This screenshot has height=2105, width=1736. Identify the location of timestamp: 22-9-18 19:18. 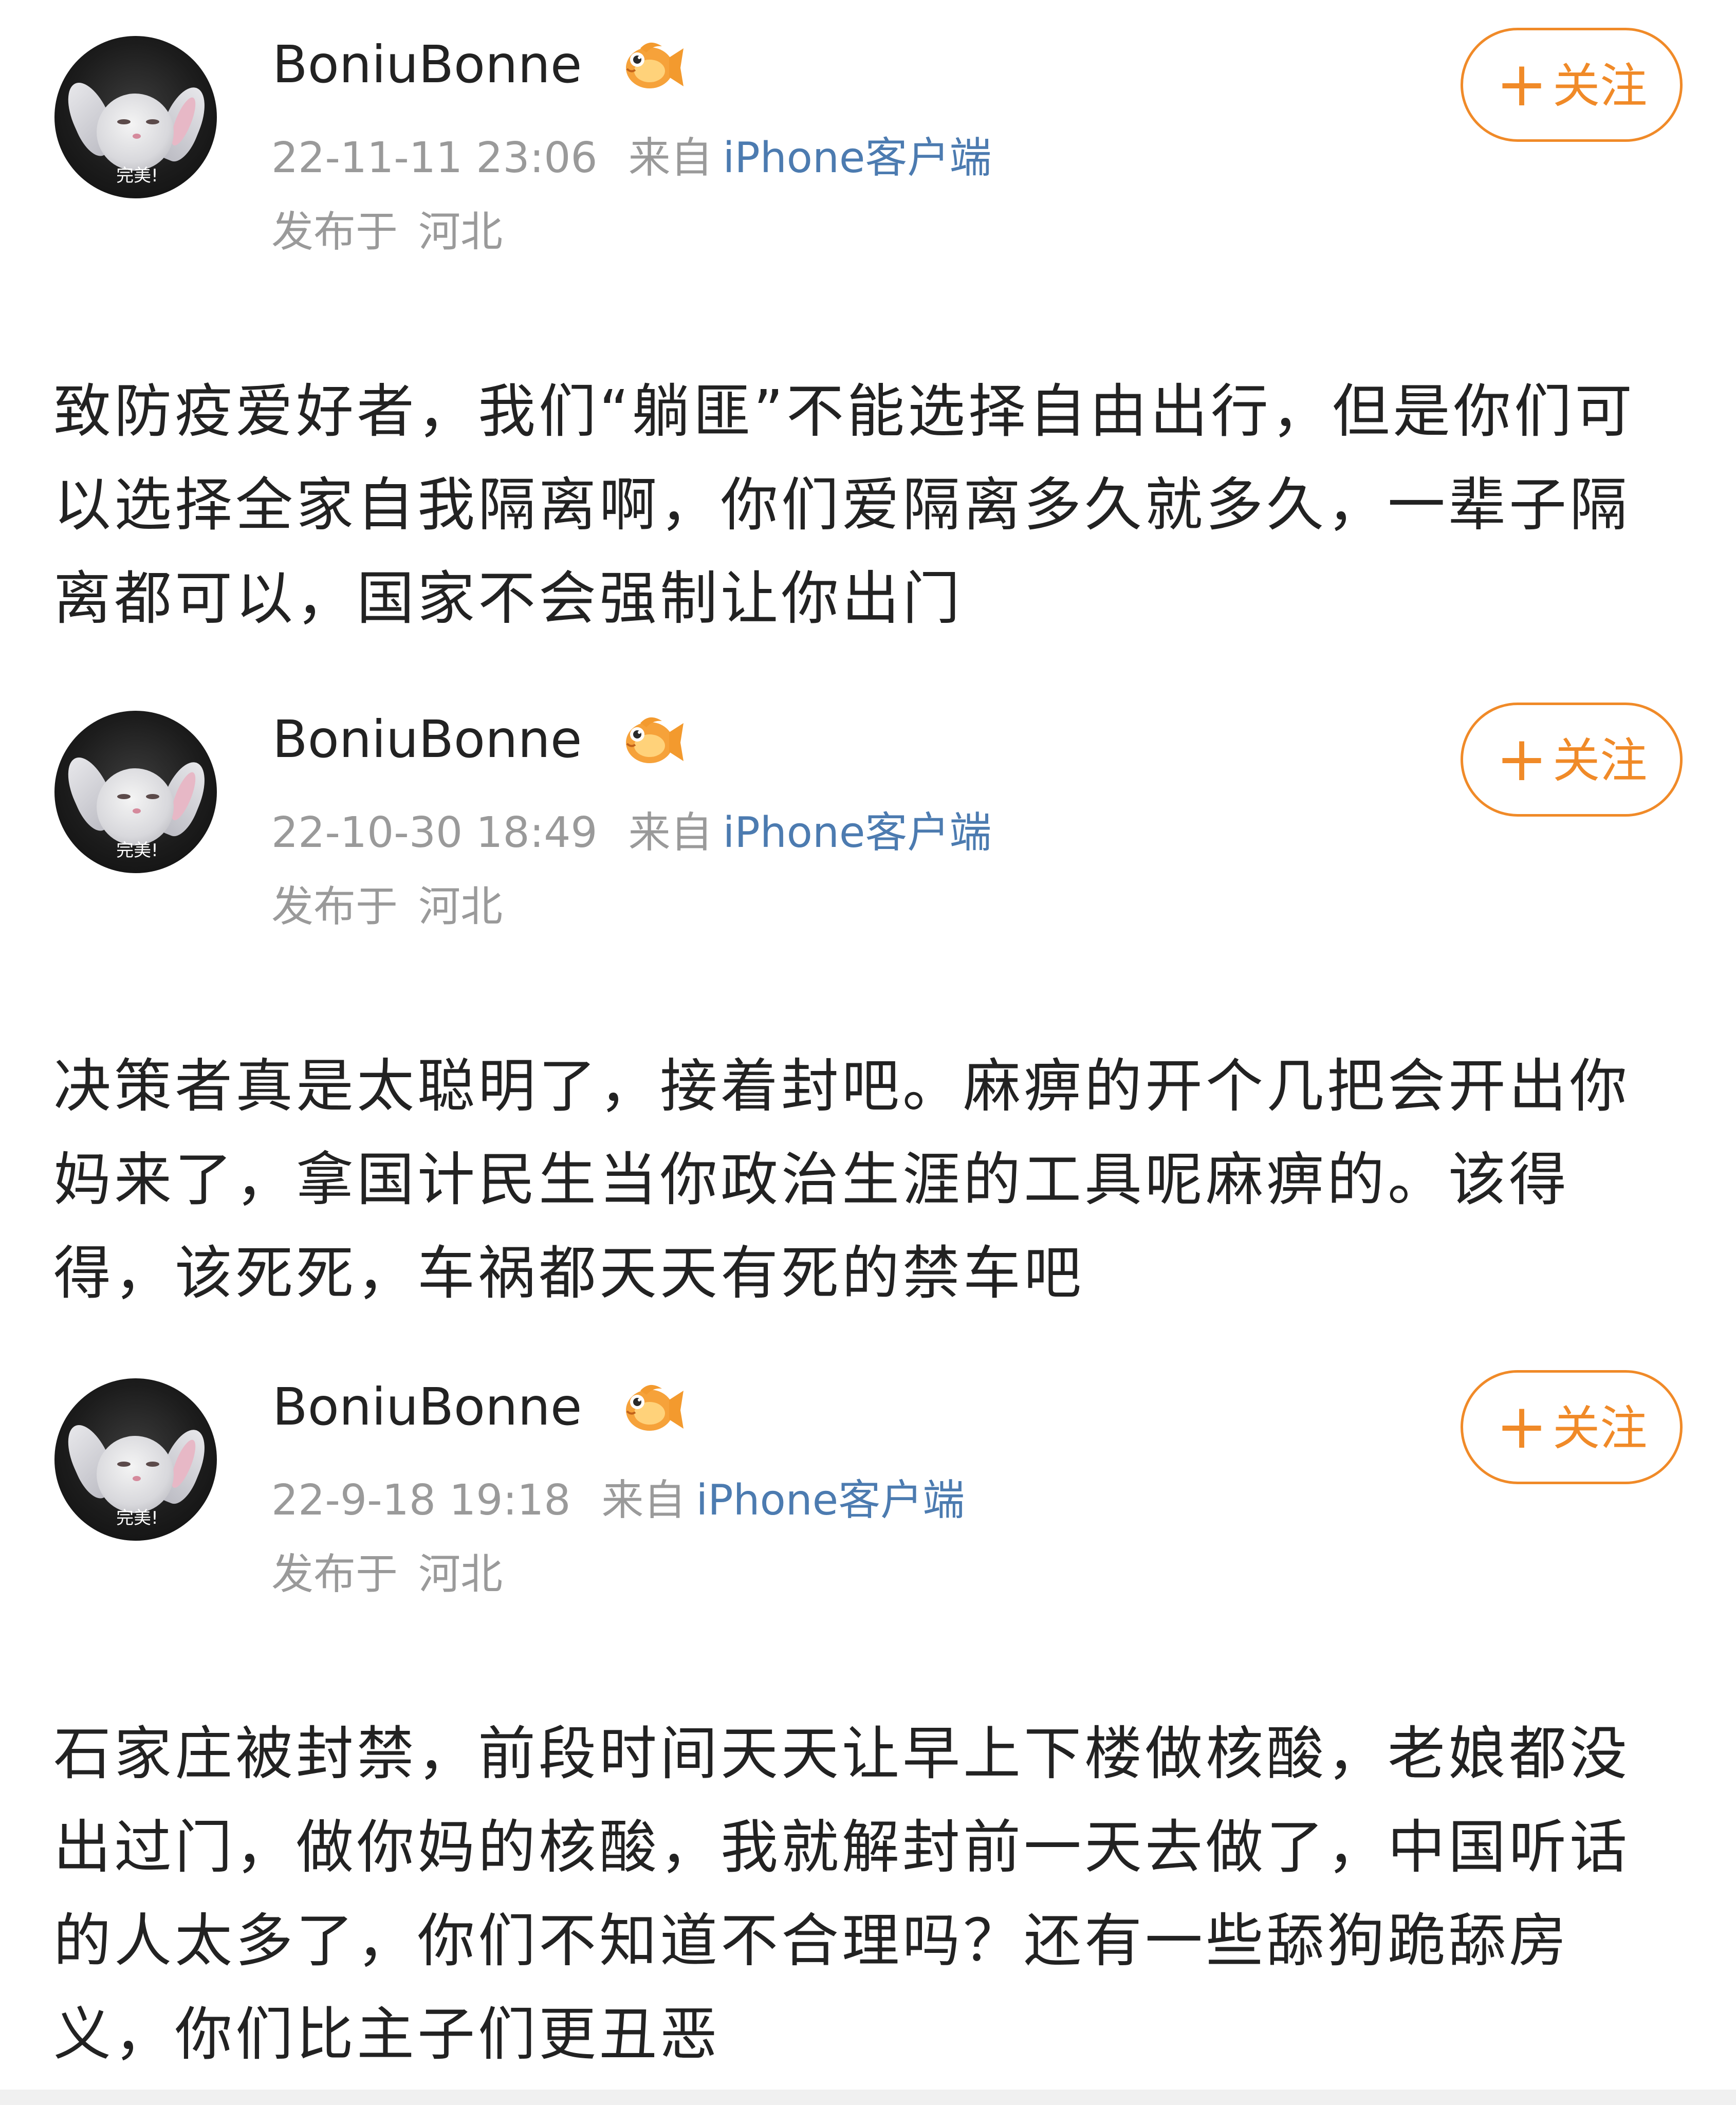
(421, 1500).